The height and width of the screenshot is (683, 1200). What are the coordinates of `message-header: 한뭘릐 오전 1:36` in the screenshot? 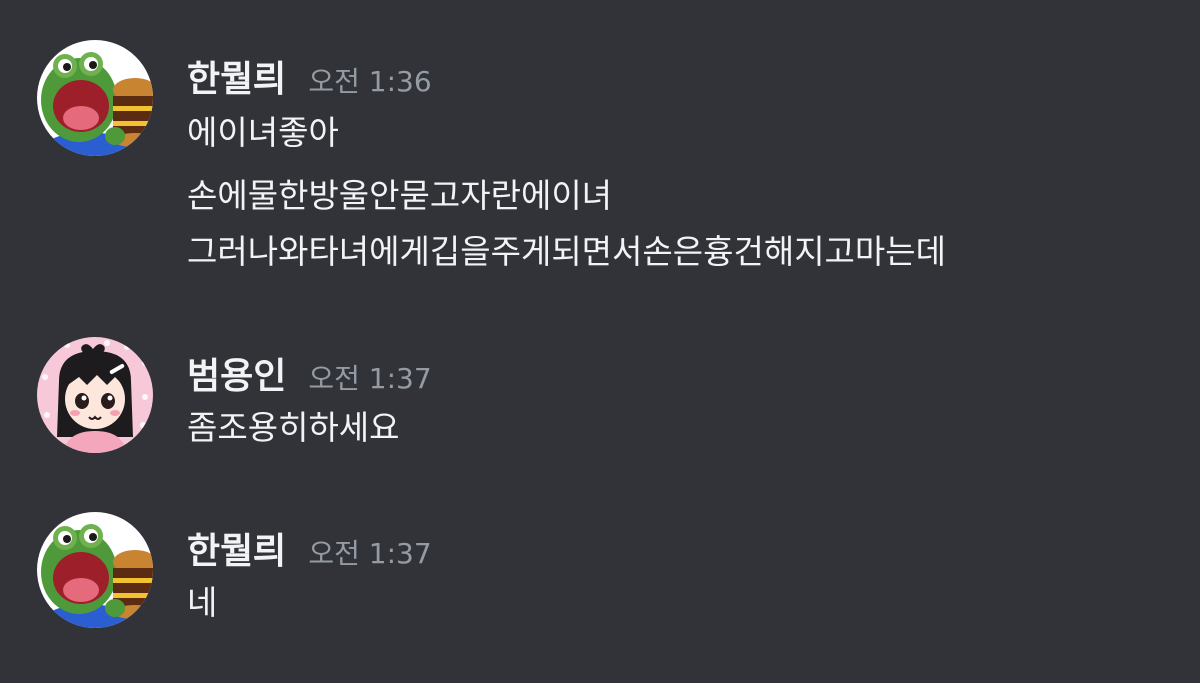 It's located at (309, 76).